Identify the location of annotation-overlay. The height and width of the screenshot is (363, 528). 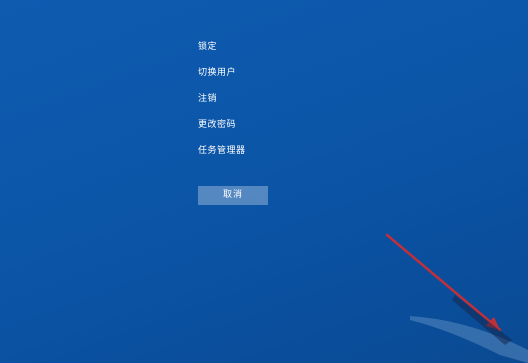
(456, 298).